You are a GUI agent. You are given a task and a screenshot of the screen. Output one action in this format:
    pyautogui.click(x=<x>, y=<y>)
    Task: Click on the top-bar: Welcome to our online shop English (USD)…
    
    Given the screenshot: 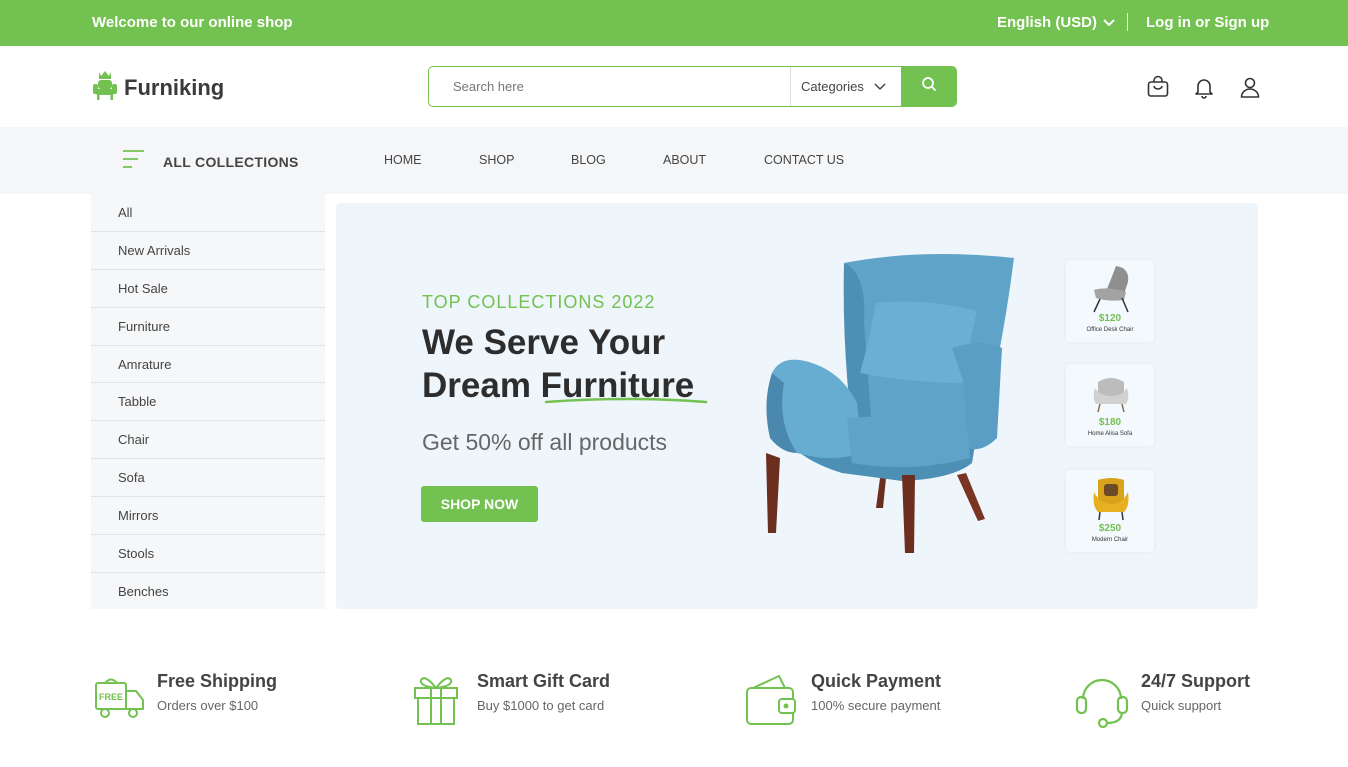 What is the action you would take?
    pyautogui.click(x=674, y=23)
    